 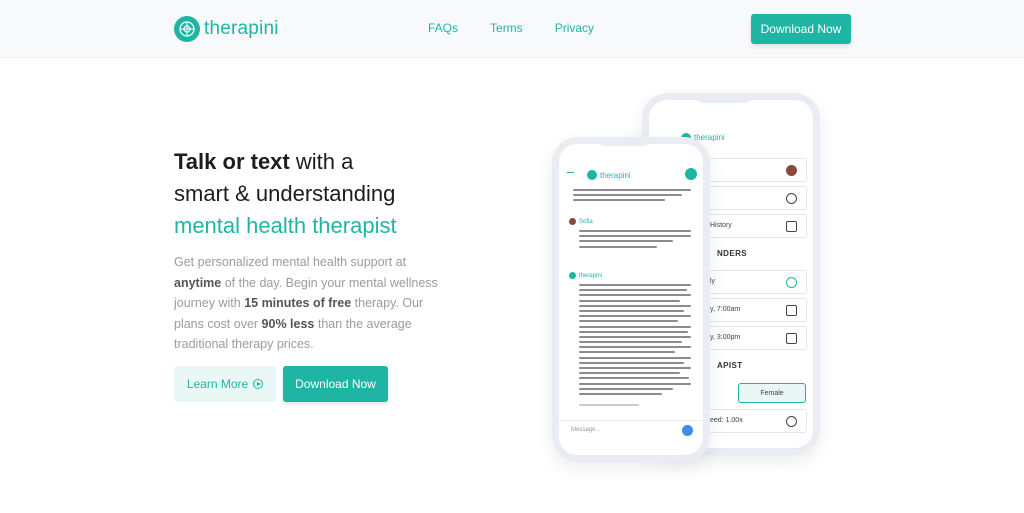 What do you see at coordinates (285, 225) in the screenshot?
I see `headline-accent: mental health therapist` at bounding box center [285, 225].